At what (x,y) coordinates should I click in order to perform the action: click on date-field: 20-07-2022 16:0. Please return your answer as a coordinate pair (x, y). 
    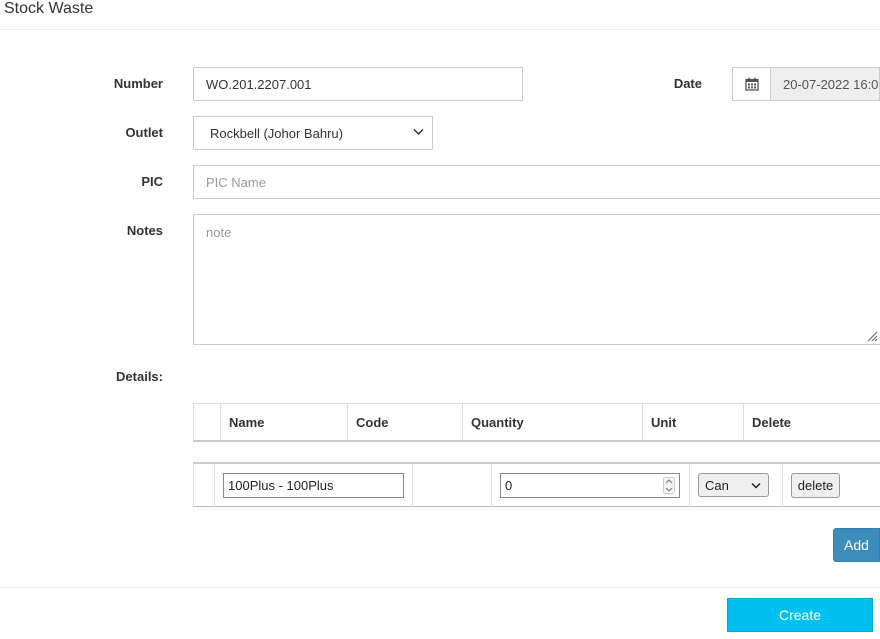
    Looking at the image, I should click on (825, 84).